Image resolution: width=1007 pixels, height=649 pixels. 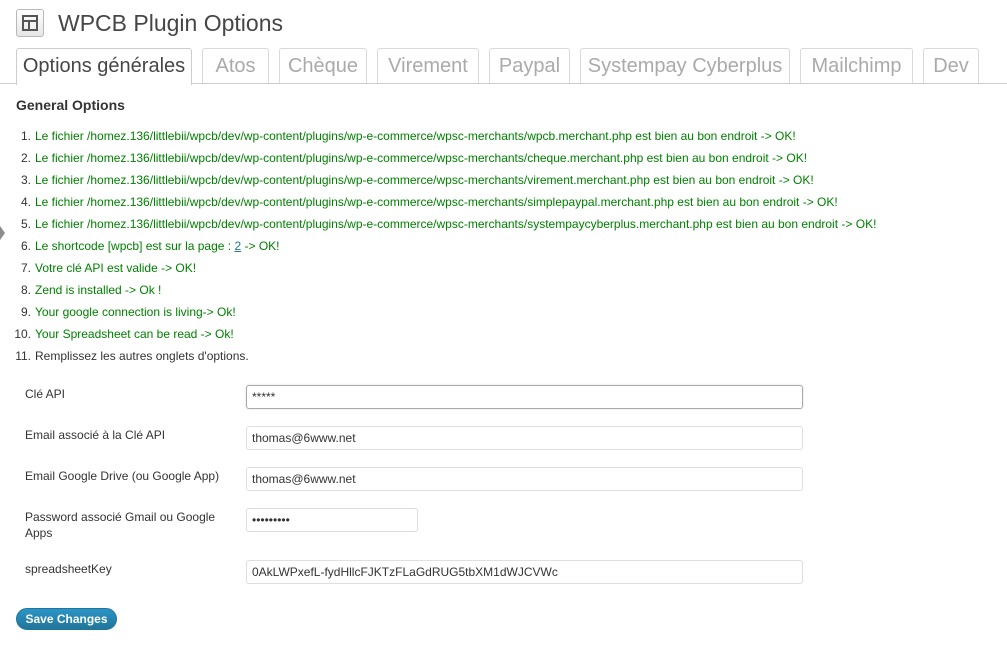 What do you see at coordinates (25, 268) in the screenshot?
I see `list-number: 7.` at bounding box center [25, 268].